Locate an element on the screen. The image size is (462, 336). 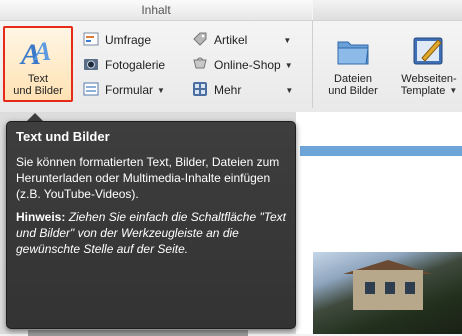
panel-footer-strip is located at coordinates (138, 333).